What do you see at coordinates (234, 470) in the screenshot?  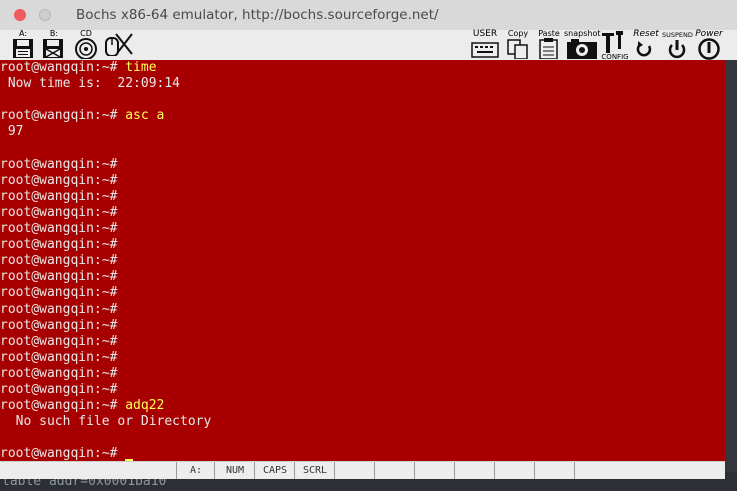 I see `status-num: NUM` at bounding box center [234, 470].